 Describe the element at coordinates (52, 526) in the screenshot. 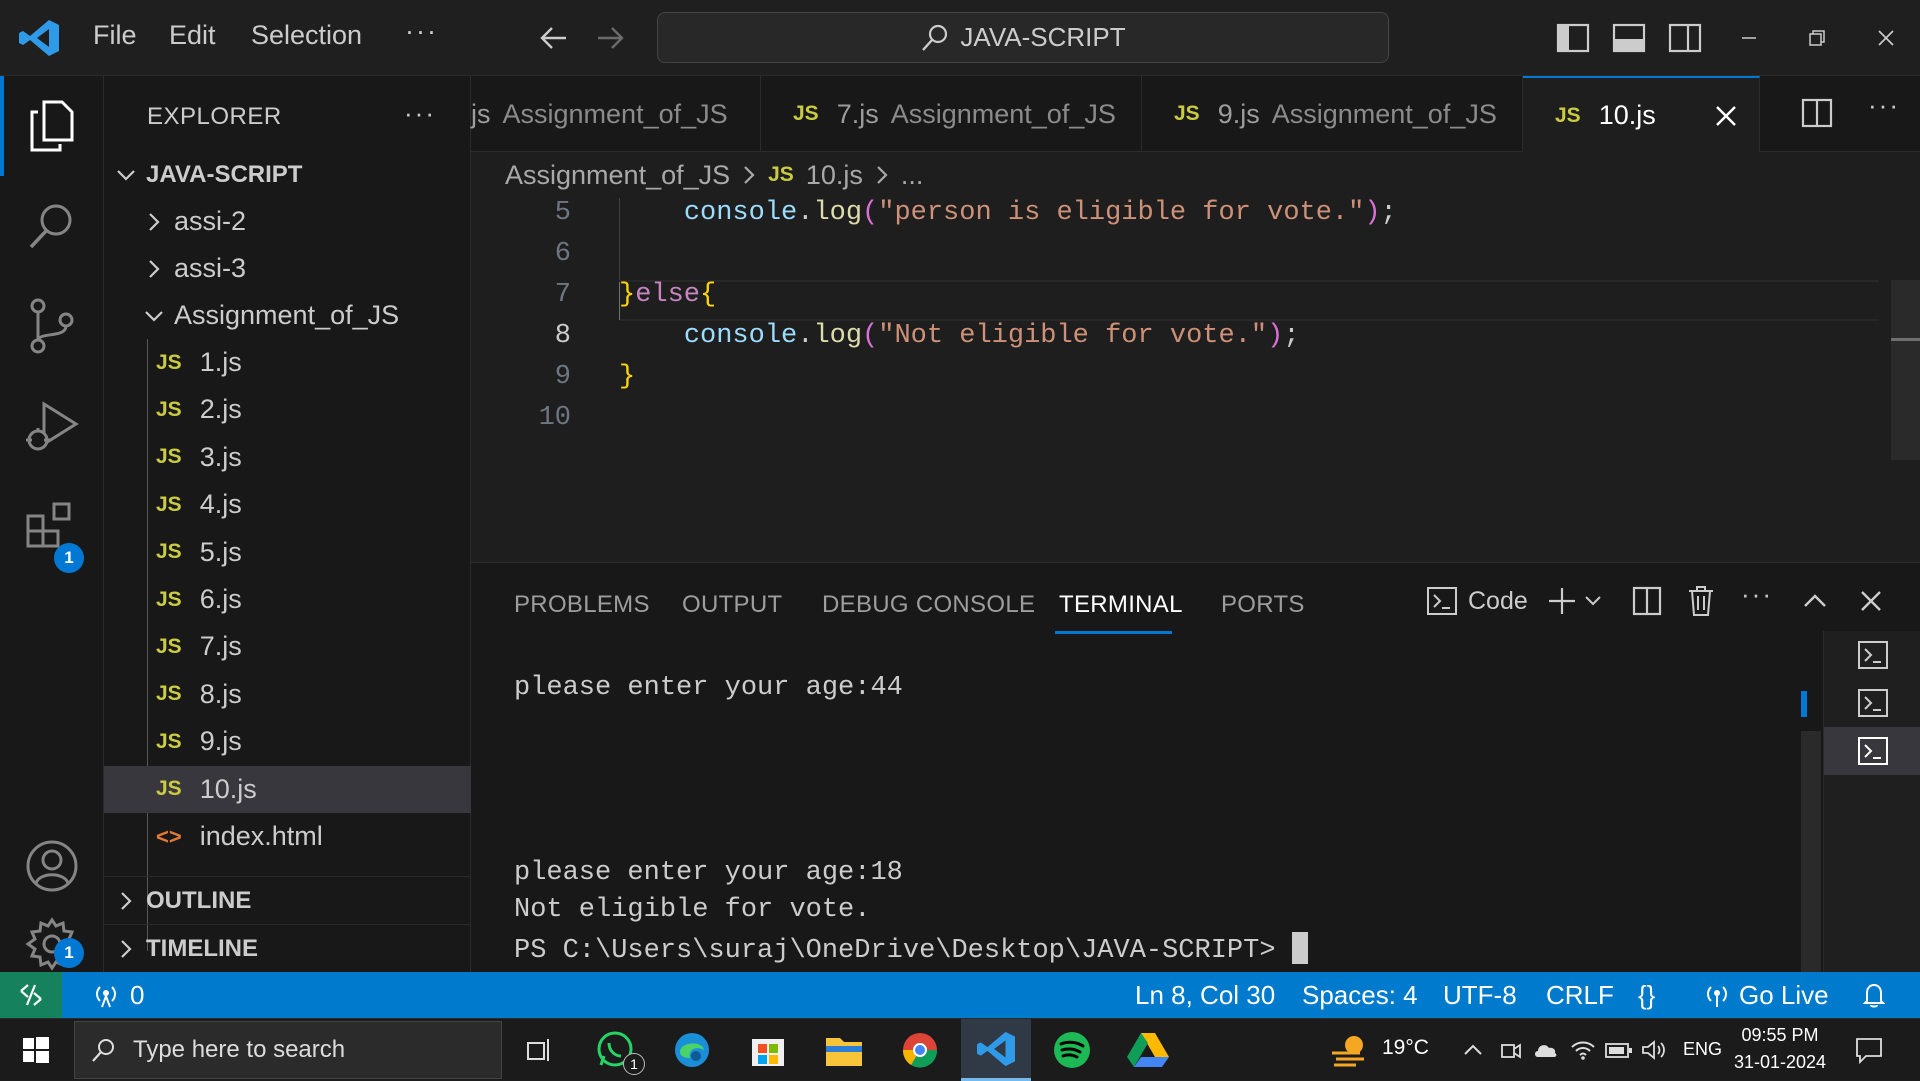

I see `extensions-icon` at that location.